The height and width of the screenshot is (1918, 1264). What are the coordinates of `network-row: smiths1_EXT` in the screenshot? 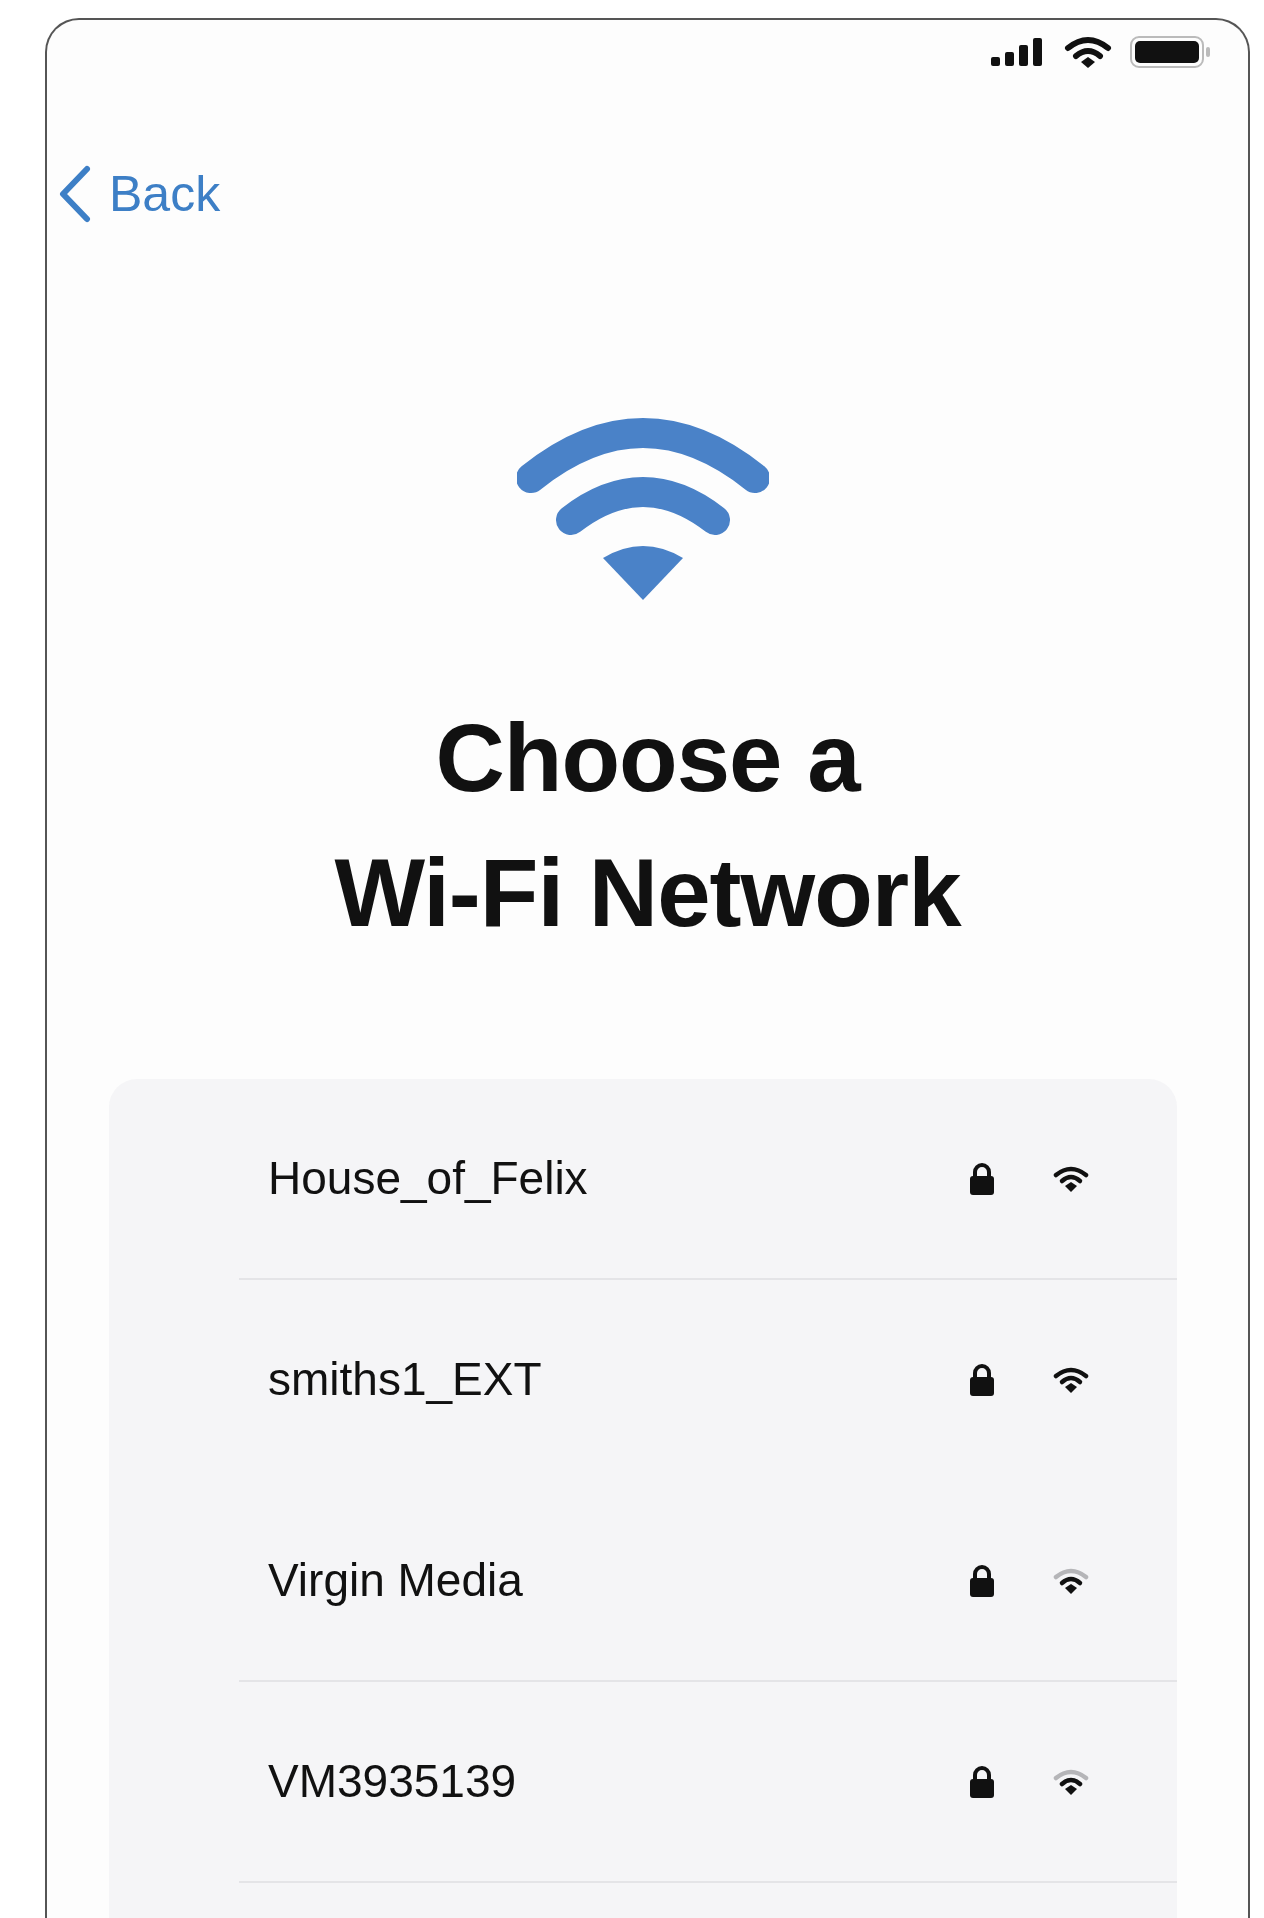 It's located at (708, 1380).